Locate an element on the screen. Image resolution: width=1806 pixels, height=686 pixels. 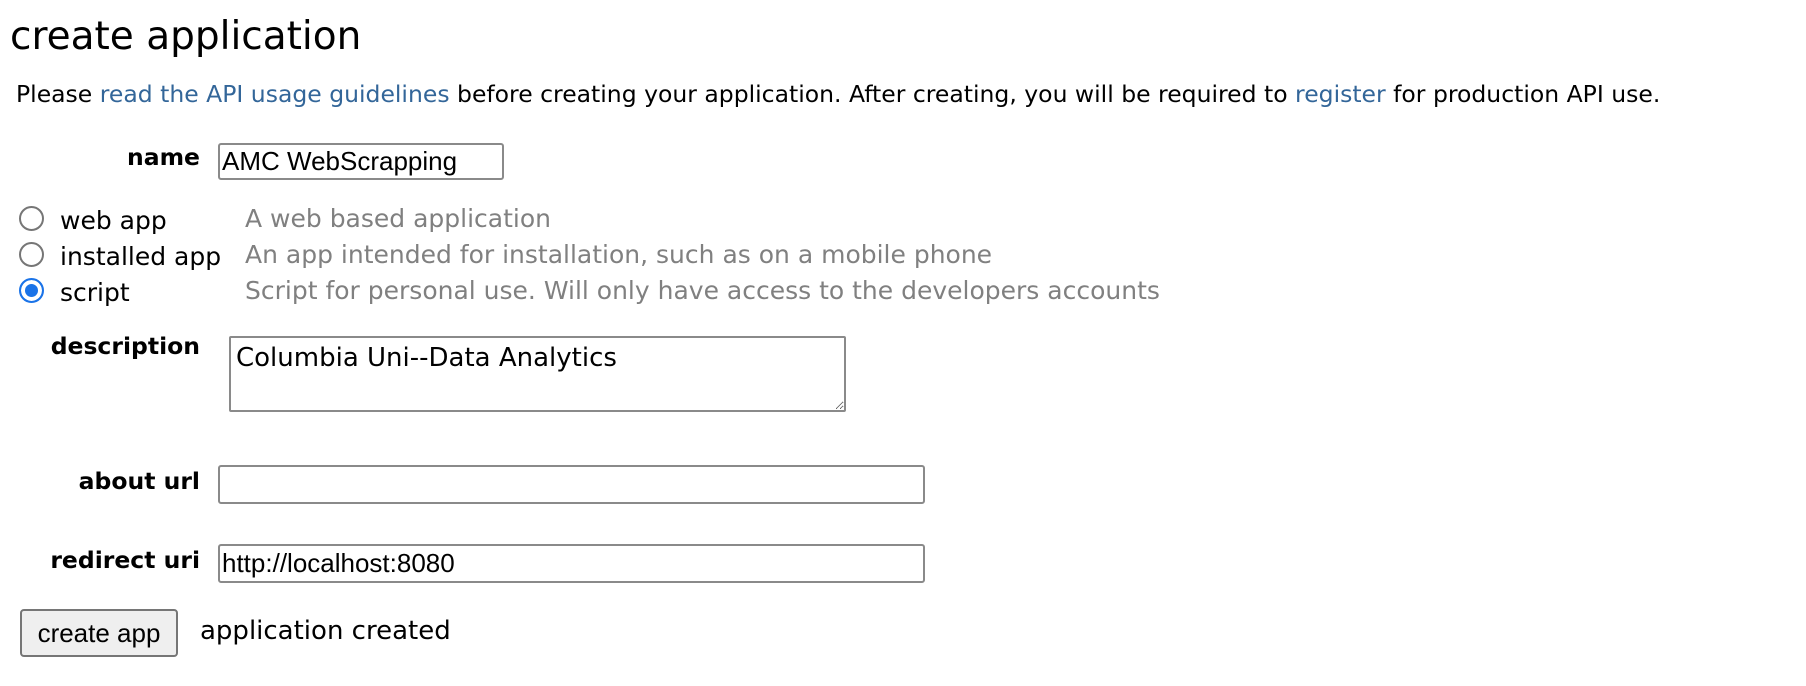
intro-text-after: for production API use. is located at coordinates (1523, 94).